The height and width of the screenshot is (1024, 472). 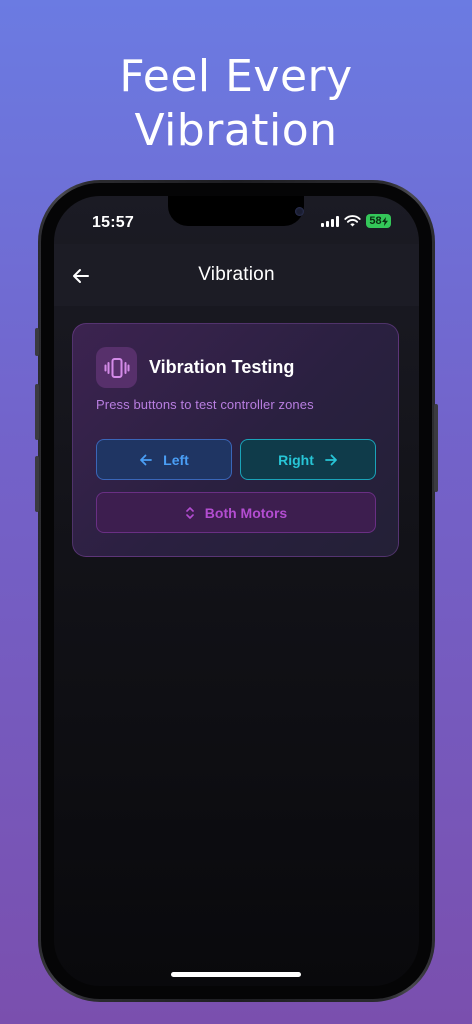 I want to click on home-indicator, so click(x=236, y=974).